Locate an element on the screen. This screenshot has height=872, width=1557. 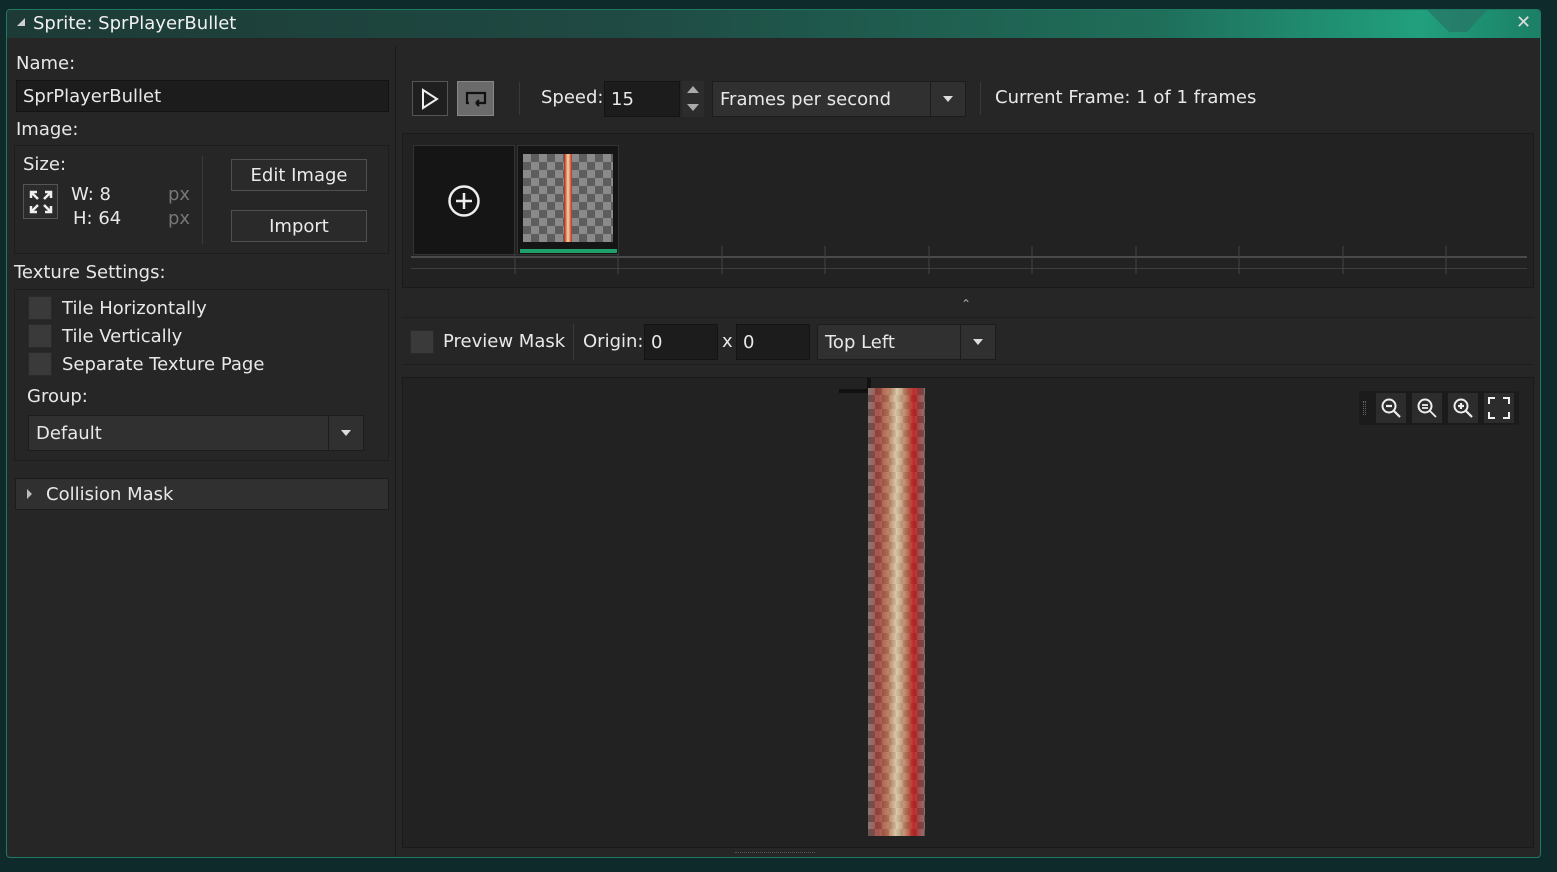
title-bar: Sprite: SprPlayerBullet ✕ is located at coordinates (773, 24).